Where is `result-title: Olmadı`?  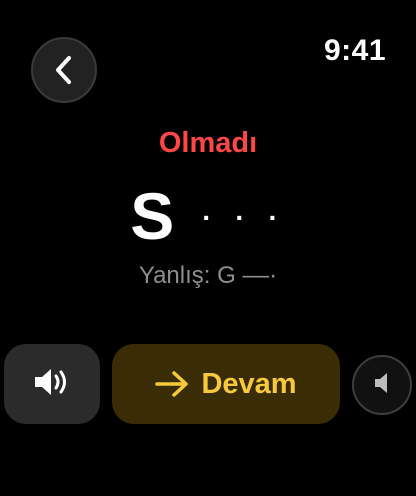 result-title: Olmadı is located at coordinates (208, 143).